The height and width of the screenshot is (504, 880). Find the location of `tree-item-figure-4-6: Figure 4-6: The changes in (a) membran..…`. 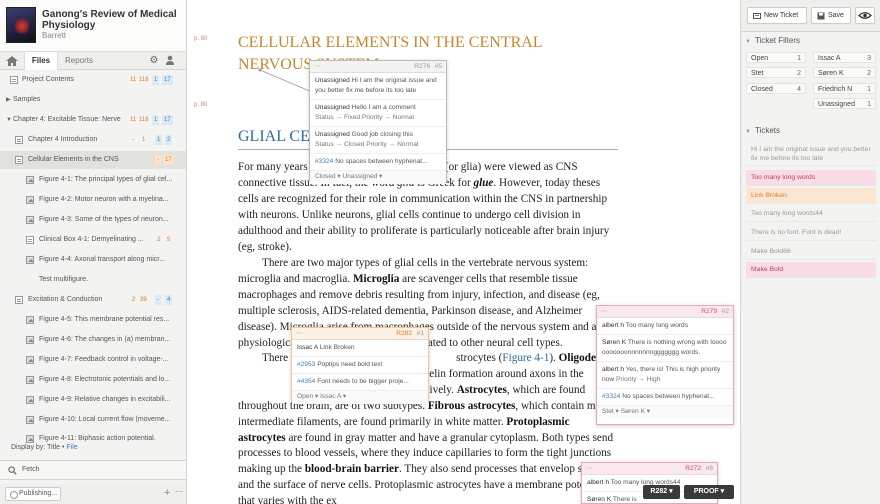

tree-item-figure-4-6: Figure 4-6: The changes in (a) membran..… is located at coordinates (93, 340).